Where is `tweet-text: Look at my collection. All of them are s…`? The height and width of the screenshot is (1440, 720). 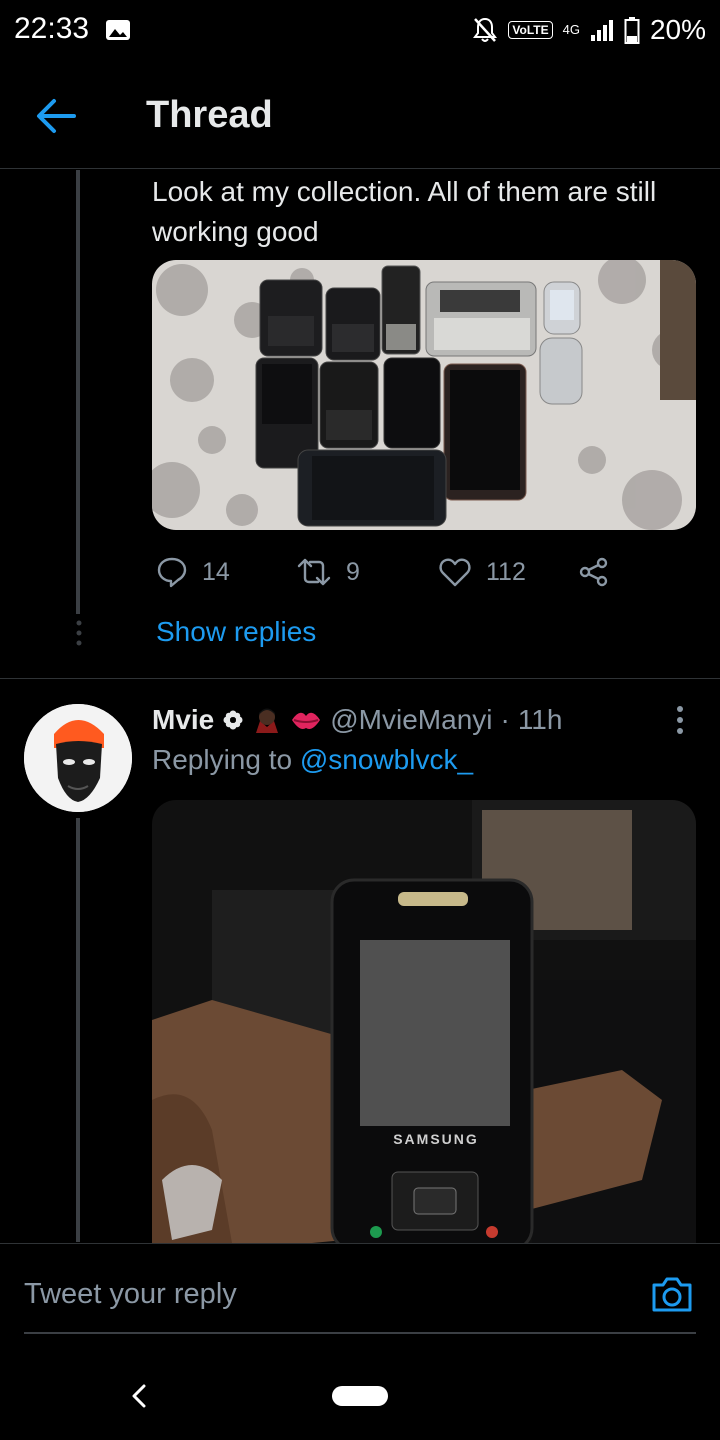 tweet-text: Look at my collection. All of them are s… is located at coordinates (404, 211).